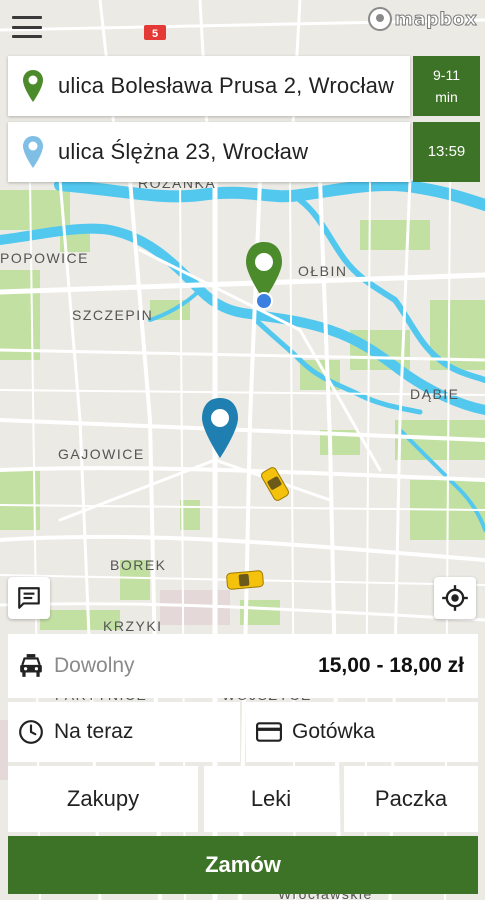  I want to click on price-estimate: 15,00 - 18,00 zł, so click(391, 665).